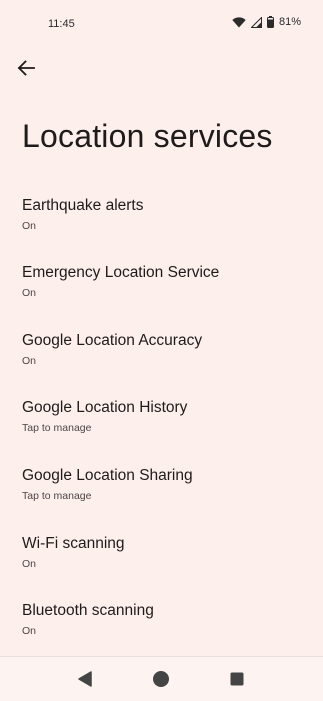 Image resolution: width=323 pixels, height=701 pixels. Describe the element at coordinates (147, 136) in the screenshot. I see `page-title: Location services` at that location.